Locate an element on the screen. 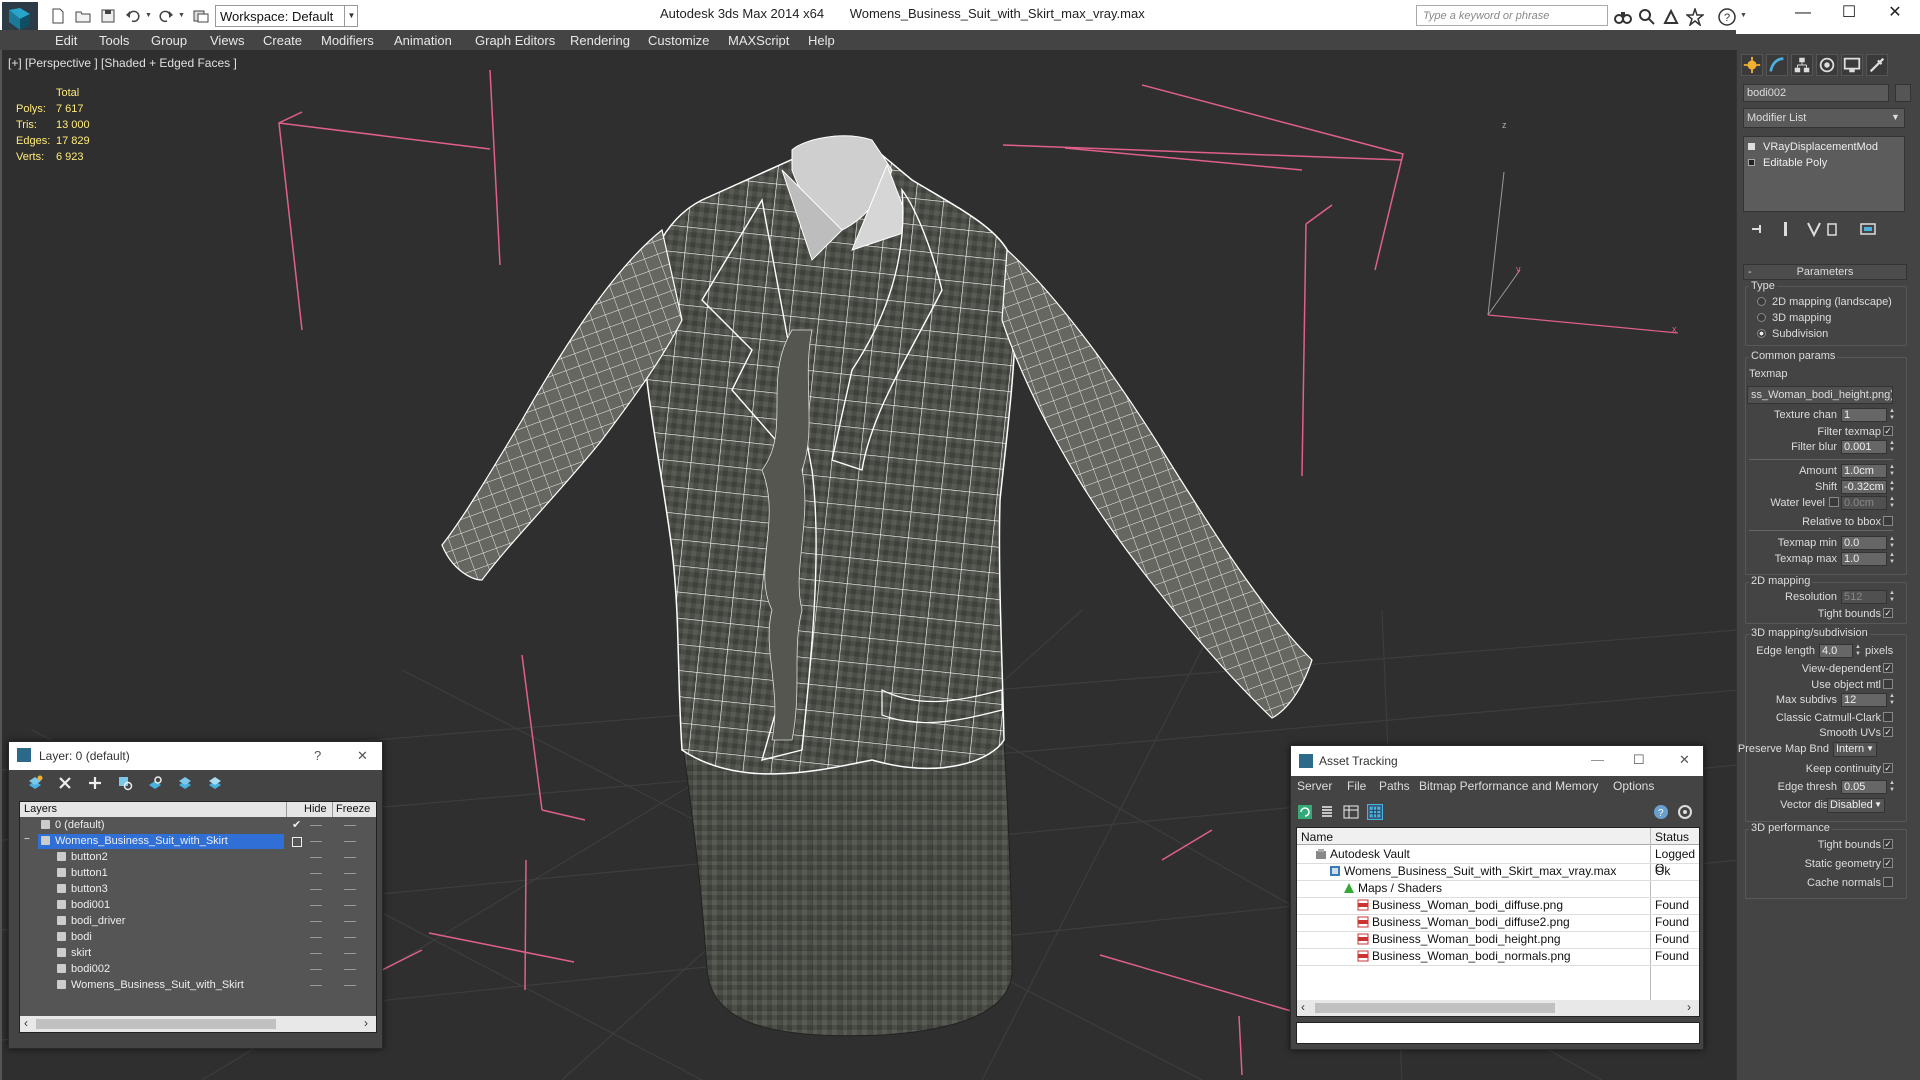 This screenshot has height=1080, width=1920. subscription-icon is located at coordinates (1647, 17).